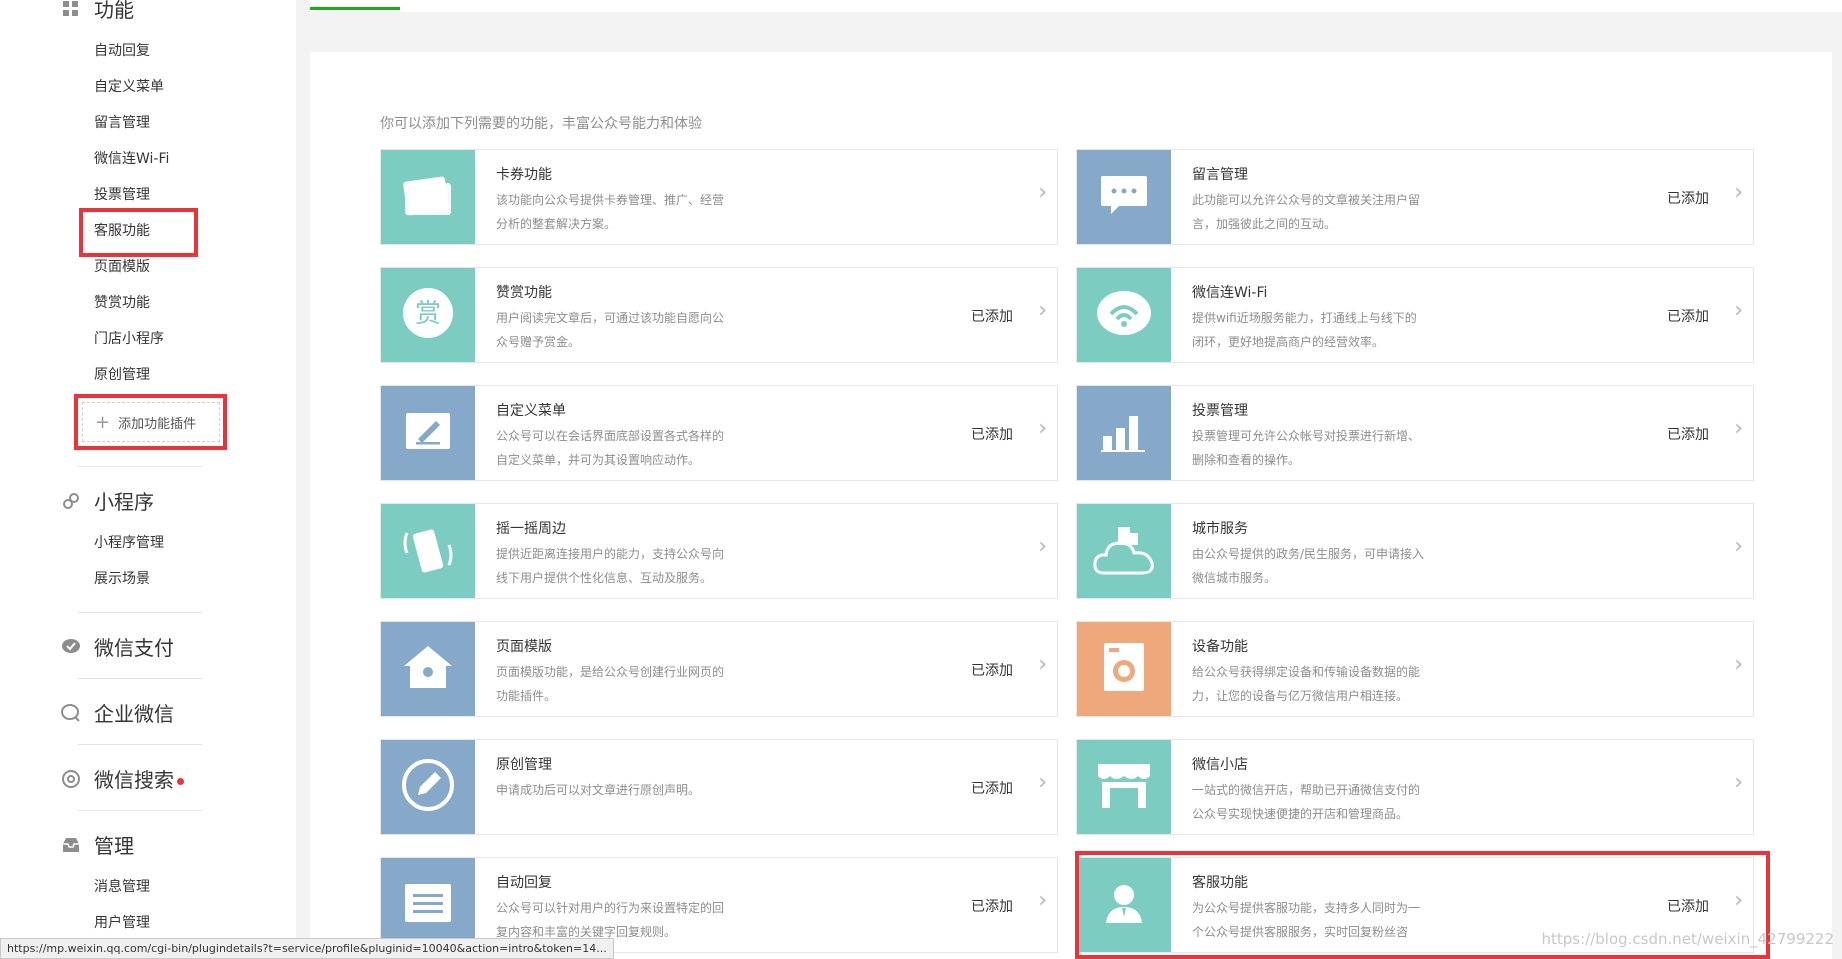  What do you see at coordinates (1415, 433) in the screenshot?
I see `plugin-card: 投票管理 投票管理可允许公众帐号对投票进行新增、删除和查看的操作。 已添加 ›` at bounding box center [1415, 433].